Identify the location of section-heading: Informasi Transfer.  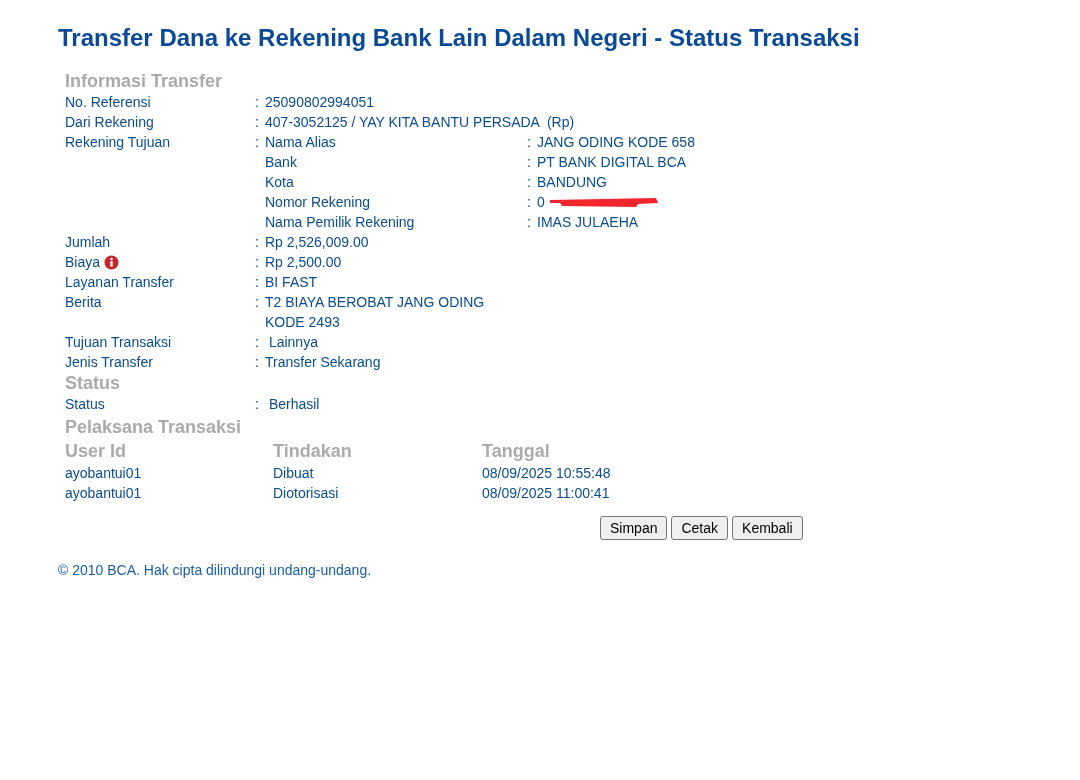
(144, 81).